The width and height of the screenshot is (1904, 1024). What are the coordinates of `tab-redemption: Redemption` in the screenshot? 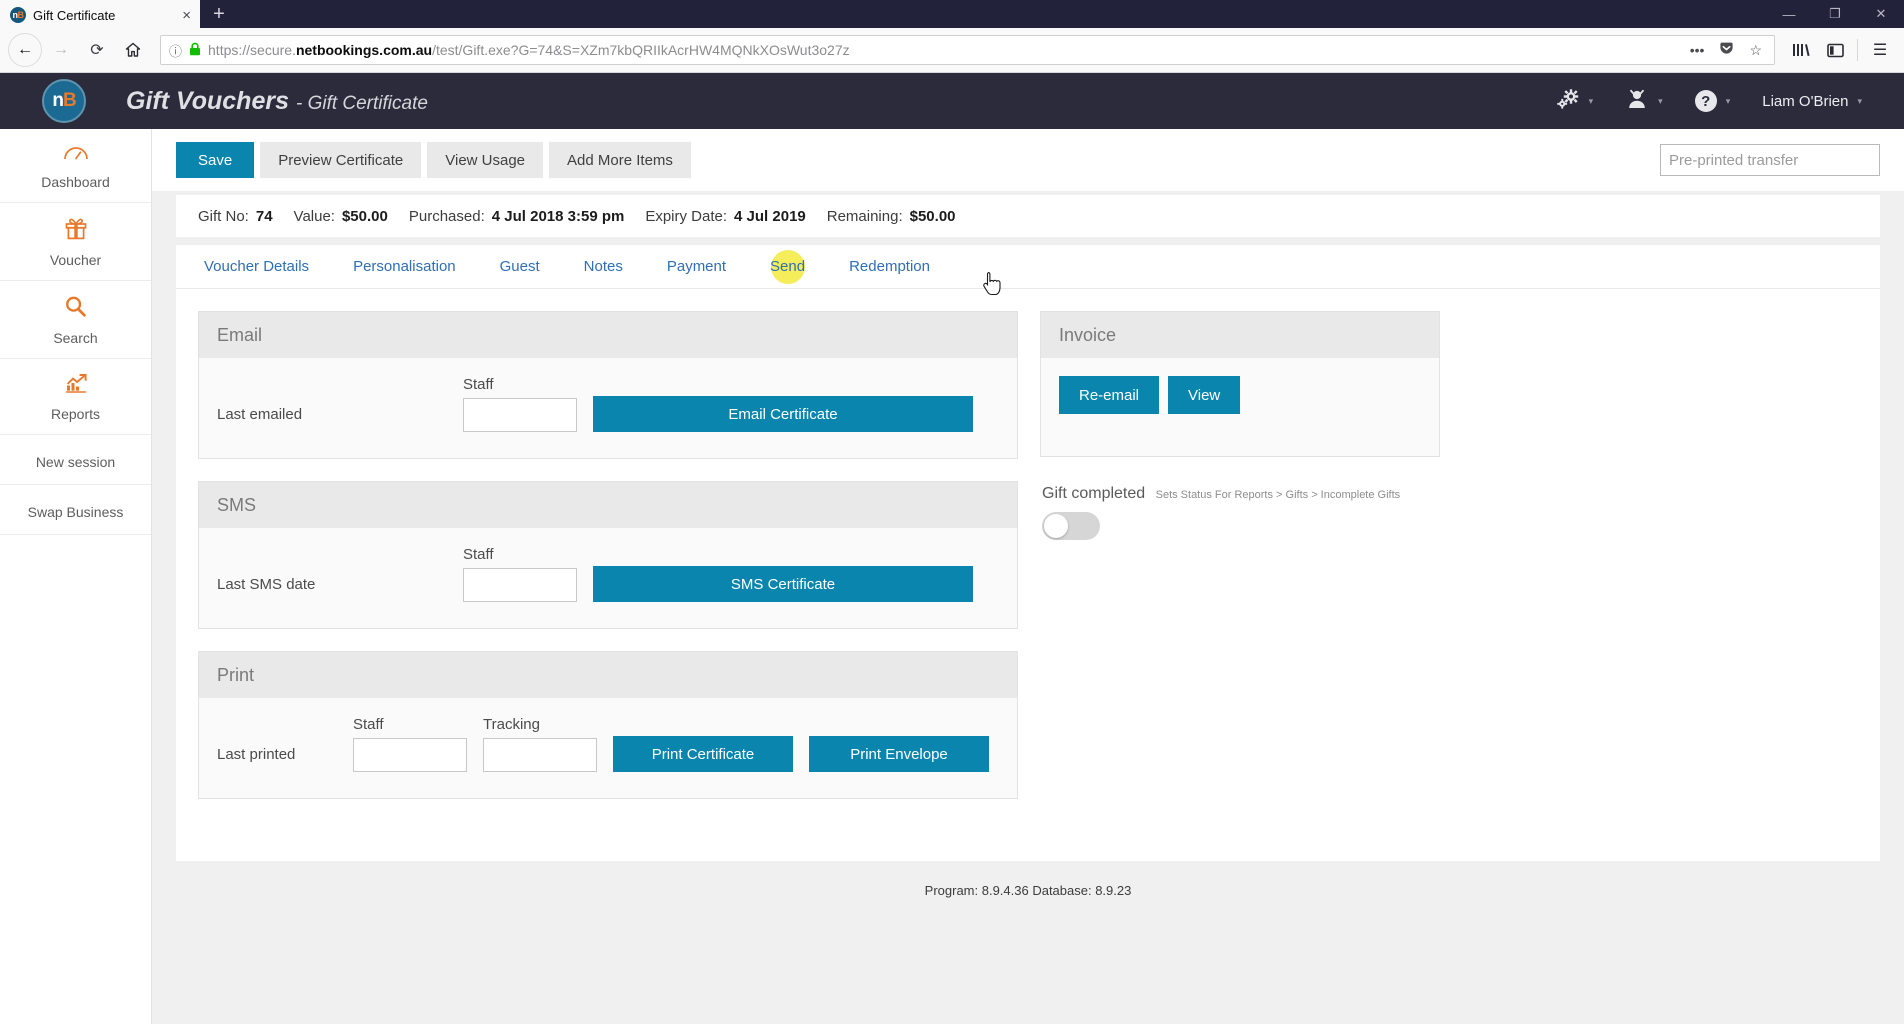 It's located at (889, 267).